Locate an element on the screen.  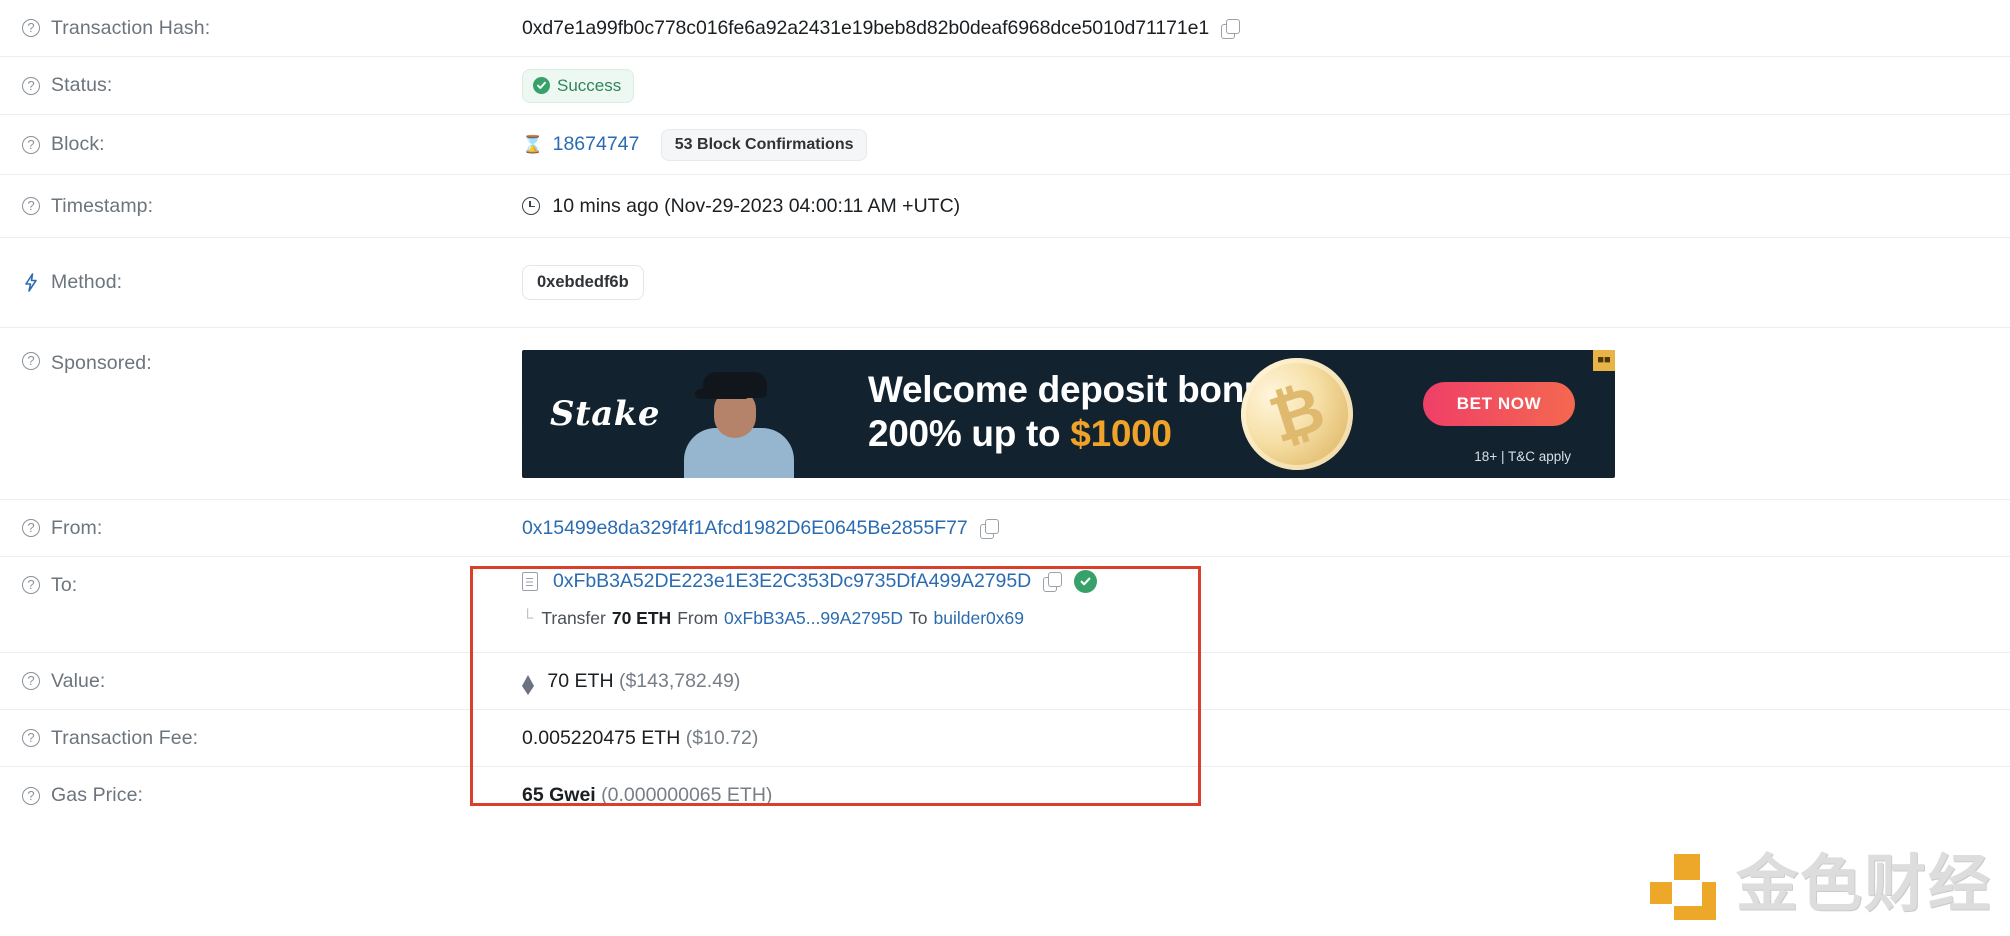
row-status: ? Status: Success is located at coordinates (1005, 86).